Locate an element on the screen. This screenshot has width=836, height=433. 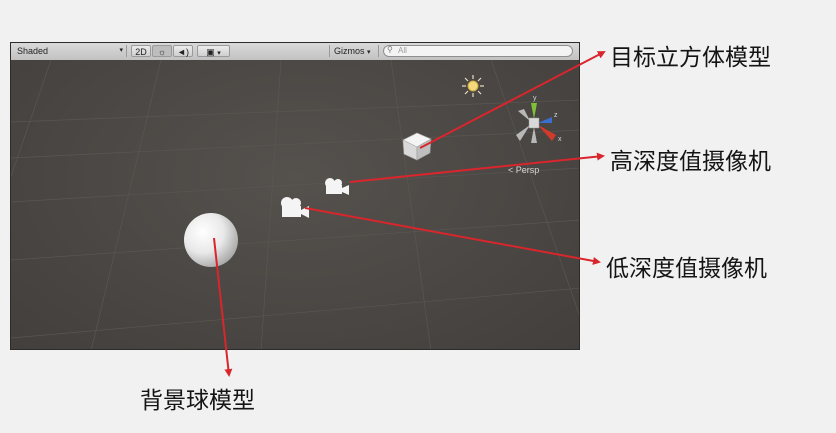
arrow-low-depth-camera is located at coordinates (452, 236).